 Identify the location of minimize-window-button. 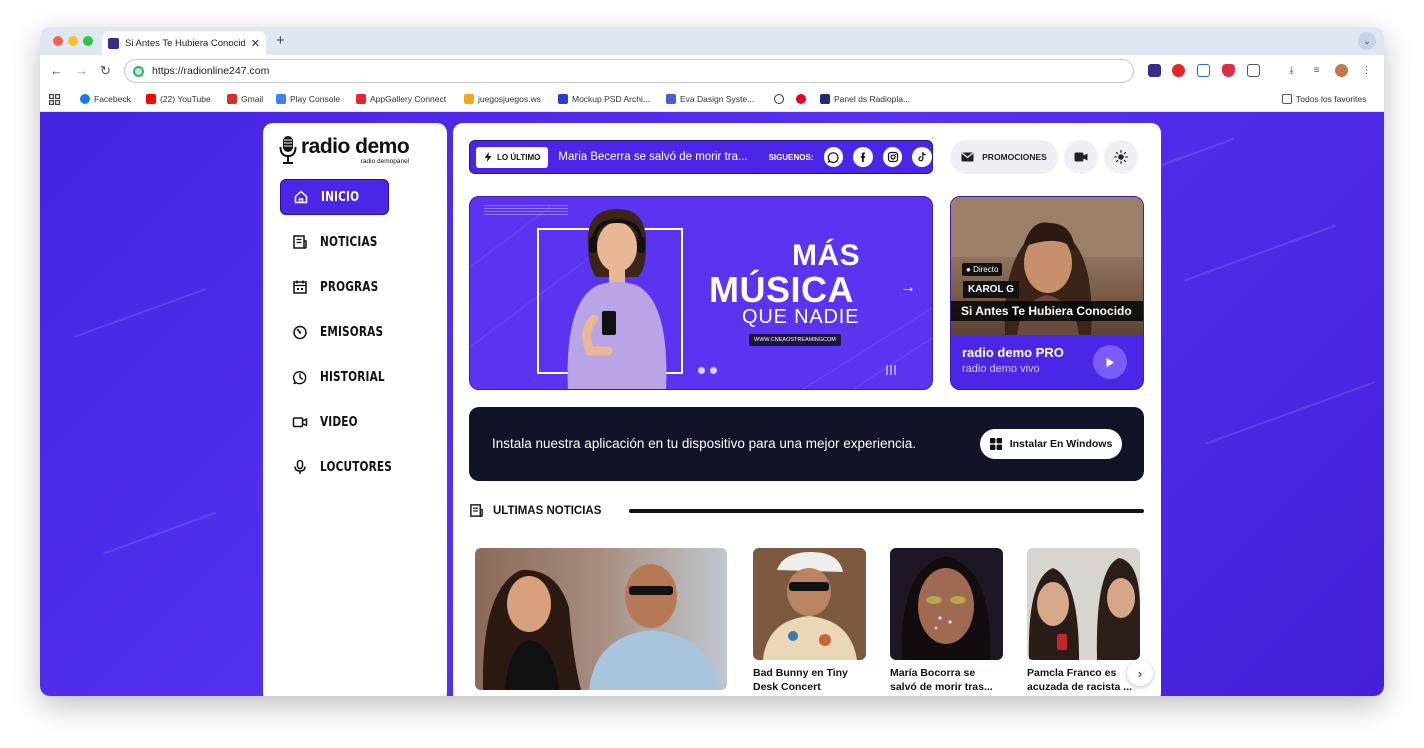
(73, 41).